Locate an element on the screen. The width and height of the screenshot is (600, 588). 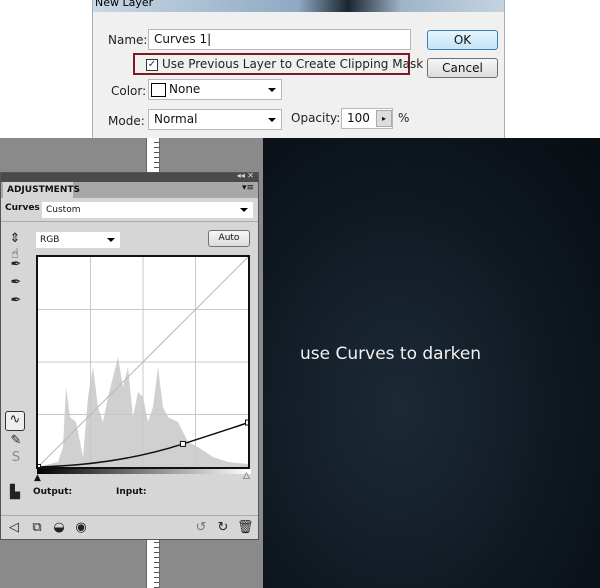
curves-label: Curves is located at coordinates (22, 208).